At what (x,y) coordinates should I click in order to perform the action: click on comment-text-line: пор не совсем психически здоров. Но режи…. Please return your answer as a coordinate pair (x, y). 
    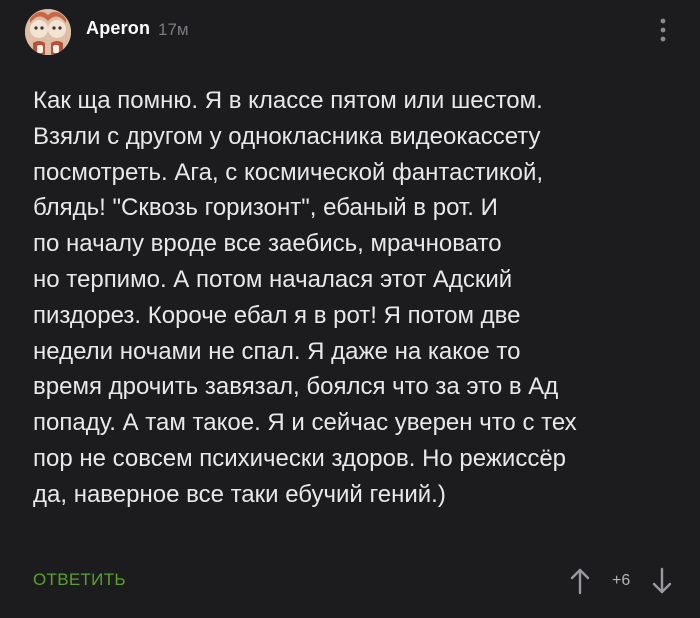
    Looking at the image, I should click on (300, 458).